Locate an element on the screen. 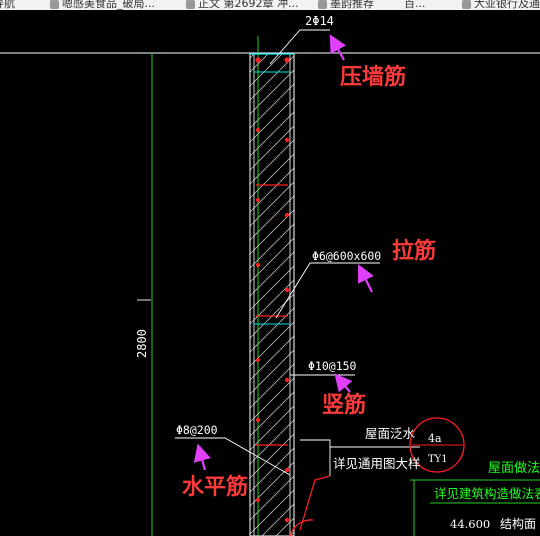  roof-method-title: 屋面做法 is located at coordinates (514, 468).